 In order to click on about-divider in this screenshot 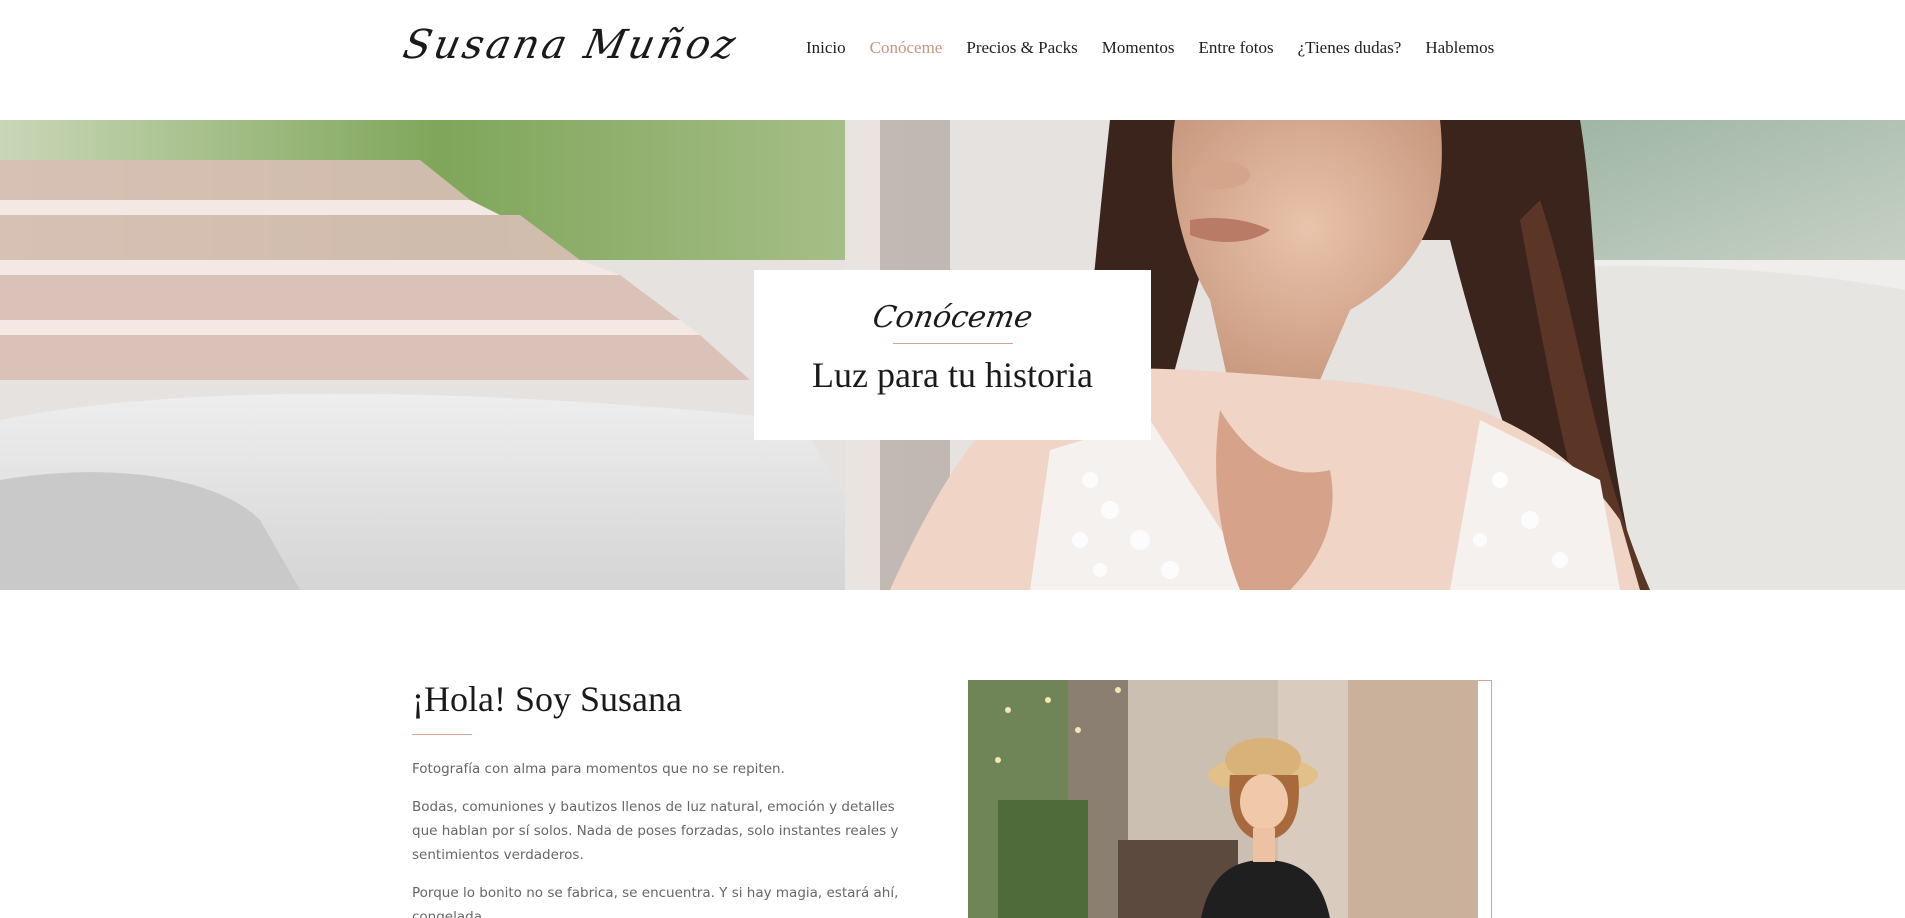, I will do `click(442, 734)`.